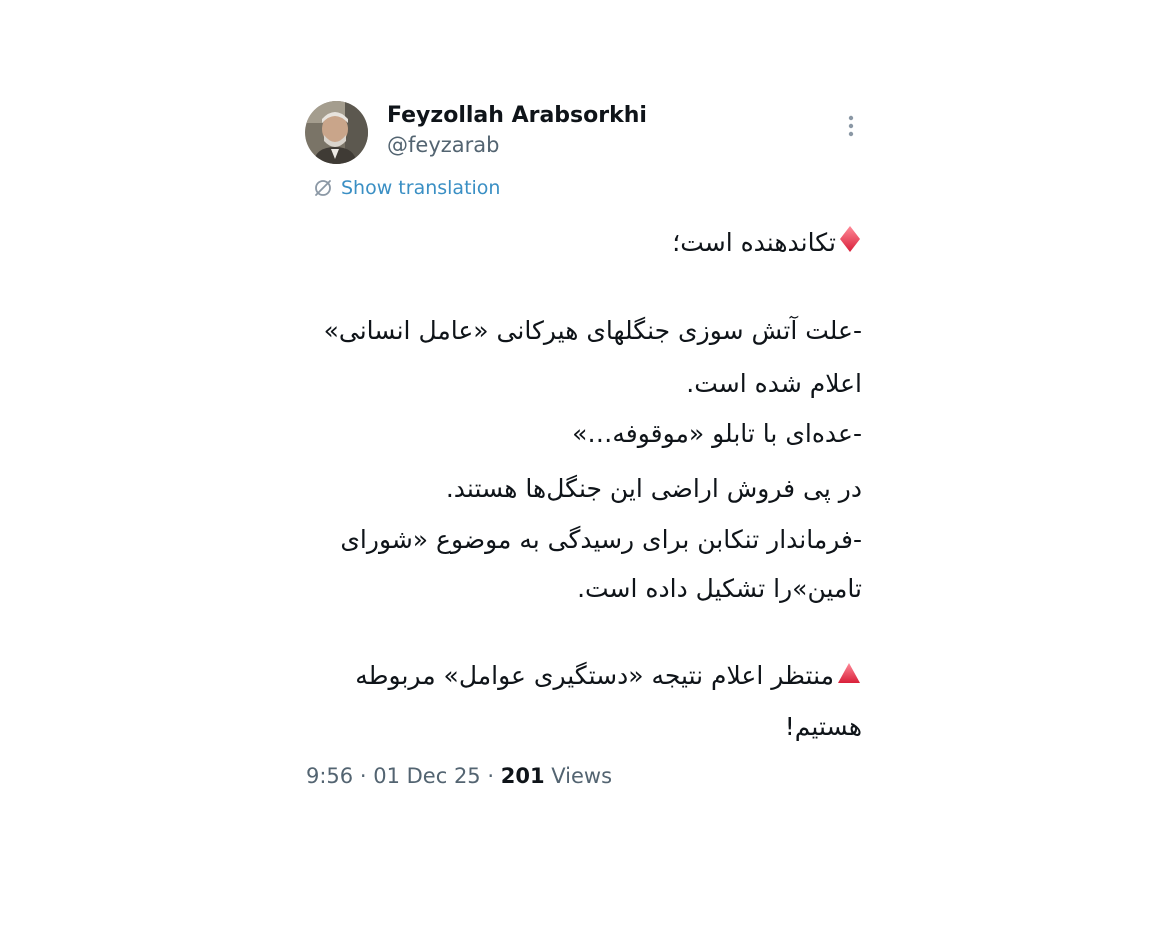 The width and height of the screenshot is (1170, 936). What do you see at coordinates (421, 188) in the screenshot?
I see `show-translation-label: Show translation` at bounding box center [421, 188].